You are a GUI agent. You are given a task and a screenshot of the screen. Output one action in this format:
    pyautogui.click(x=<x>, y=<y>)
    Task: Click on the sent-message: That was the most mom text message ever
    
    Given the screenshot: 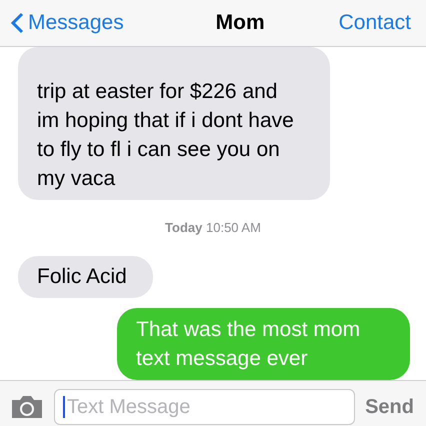 What is the action you would take?
    pyautogui.click(x=263, y=344)
    